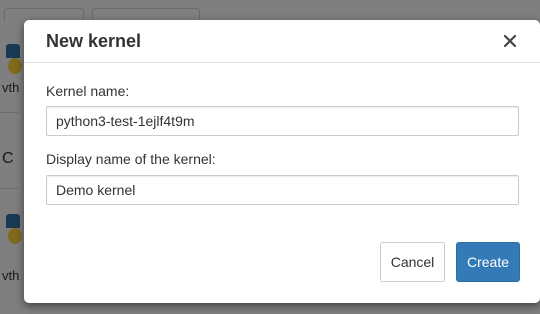 This screenshot has width=540, height=314. I want to click on display-name-label: Display name of the kernel:, so click(131, 159).